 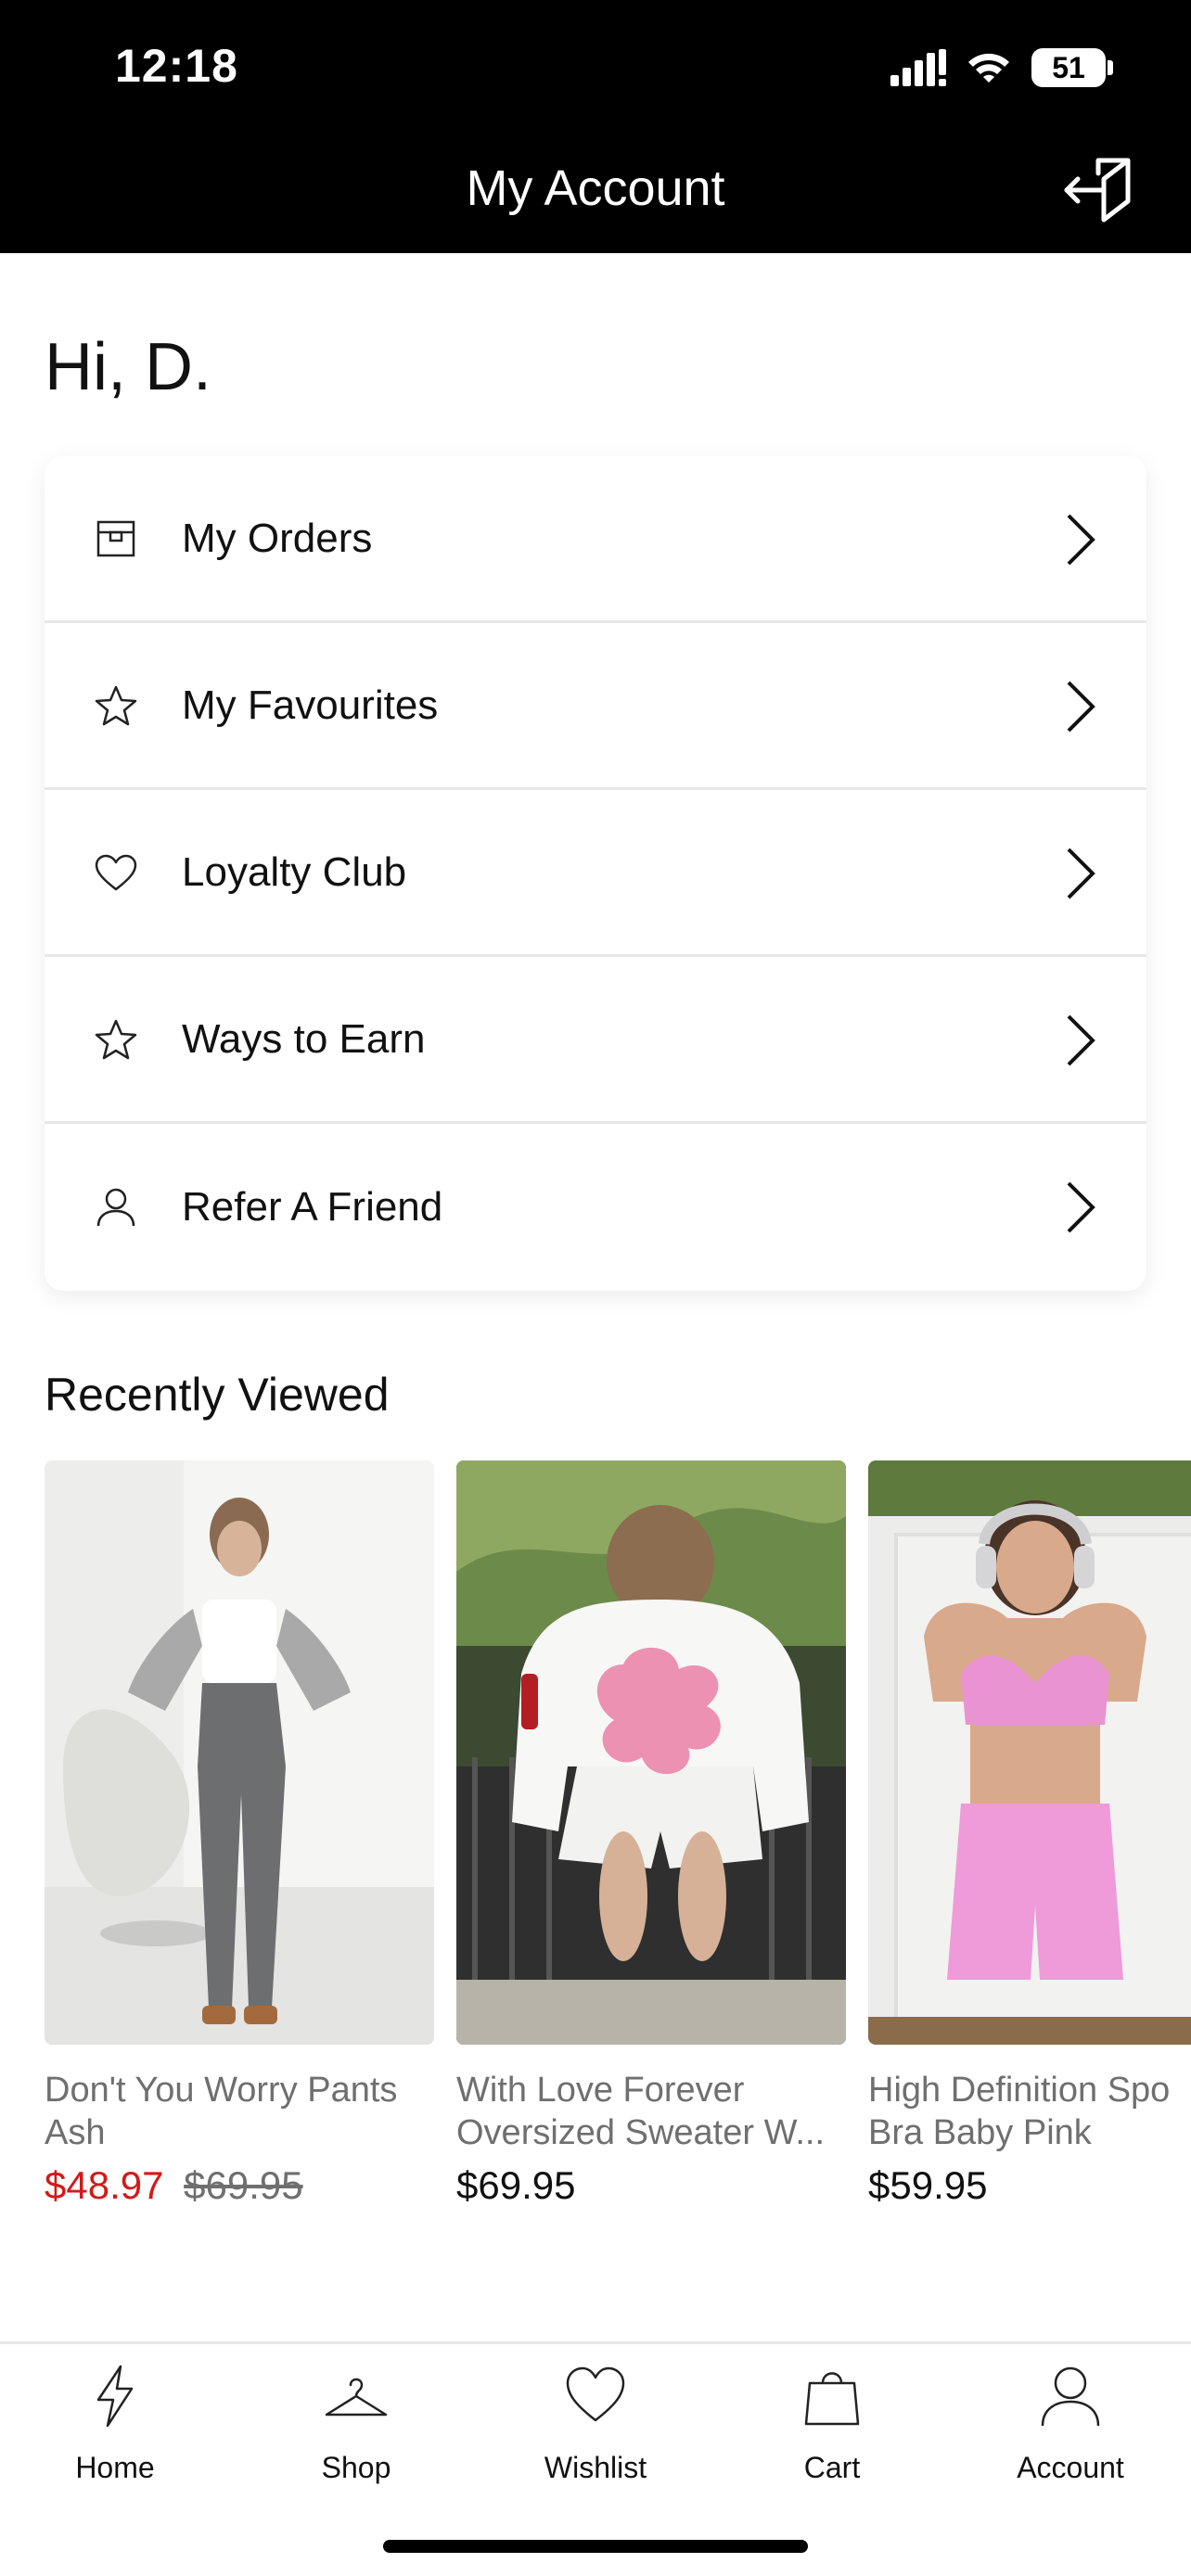 What do you see at coordinates (918, 67) in the screenshot?
I see `cellular-signal-icon` at bounding box center [918, 67].